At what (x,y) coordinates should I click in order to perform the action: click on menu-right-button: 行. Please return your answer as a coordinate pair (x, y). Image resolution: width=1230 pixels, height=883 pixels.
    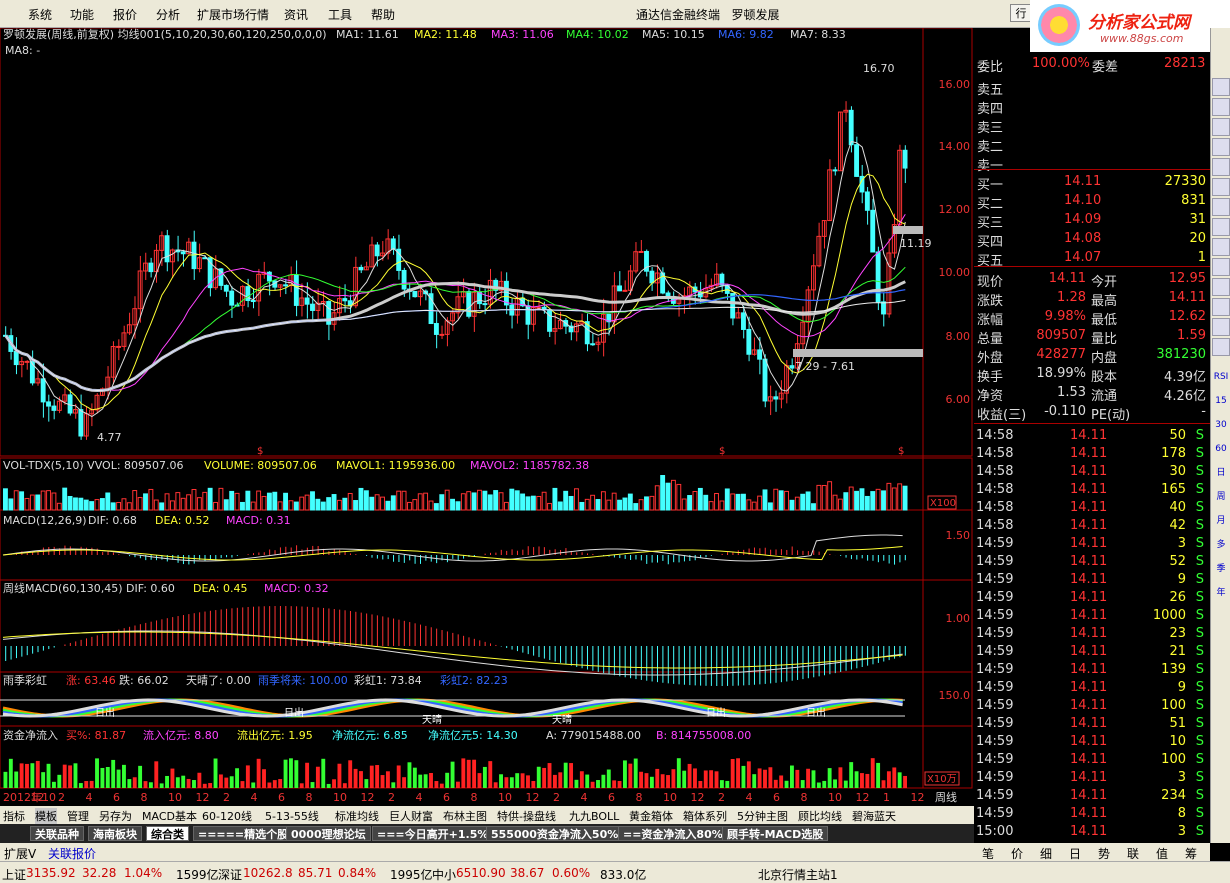
    Looking at the image, I should click on (1021, 13).